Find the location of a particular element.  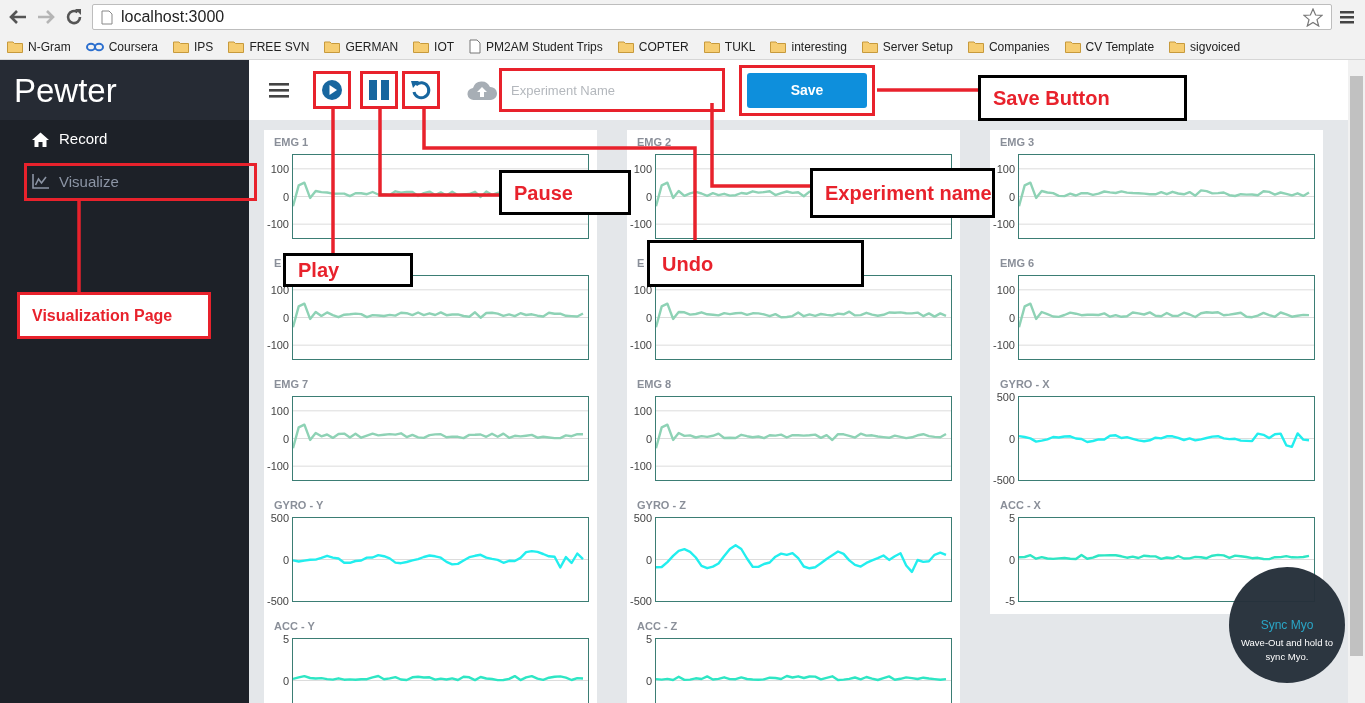

chart-title: EMG 2 is located at coordinates (654, 142).